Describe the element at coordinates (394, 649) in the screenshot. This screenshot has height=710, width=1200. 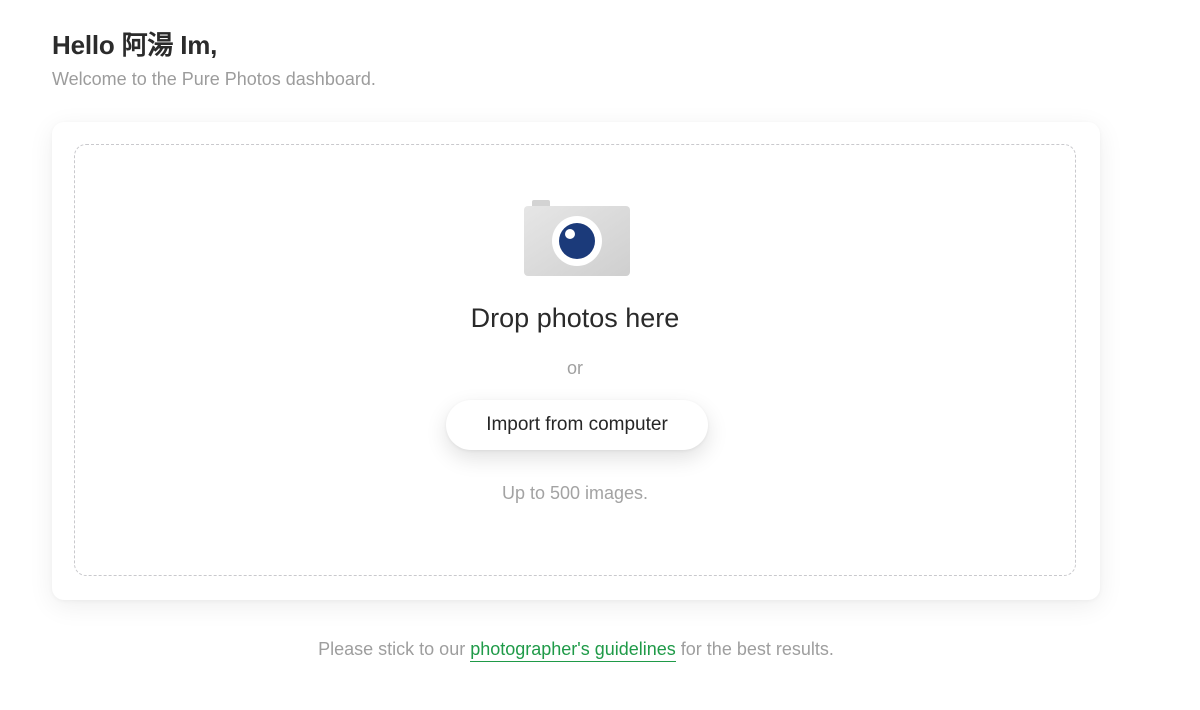
I see `guidelines-note-prefix: Please stick to our` at that location.